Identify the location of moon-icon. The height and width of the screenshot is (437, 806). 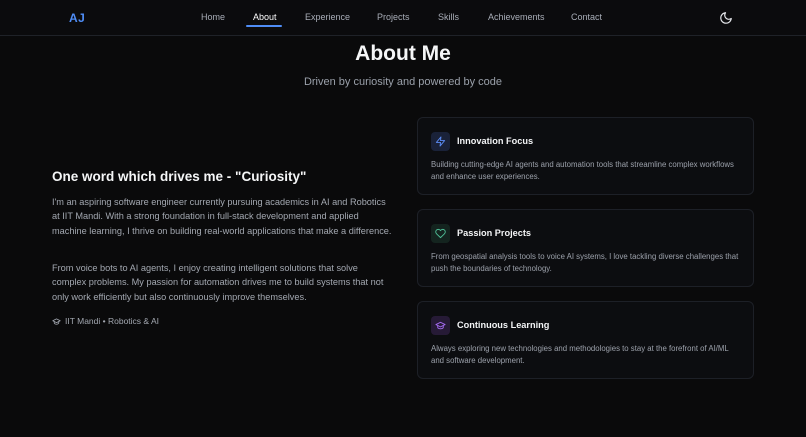
(726, 18).